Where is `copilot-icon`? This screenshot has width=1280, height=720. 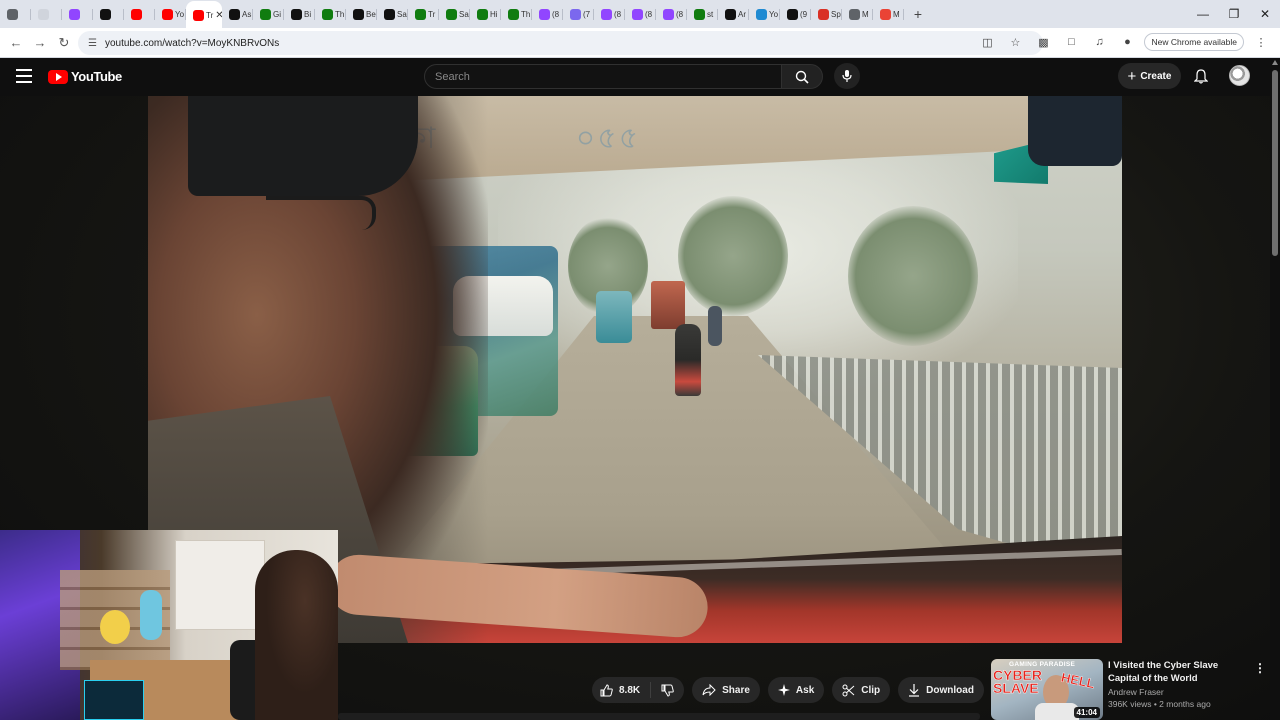 copilot-icon is located at coordinates (575, 14).